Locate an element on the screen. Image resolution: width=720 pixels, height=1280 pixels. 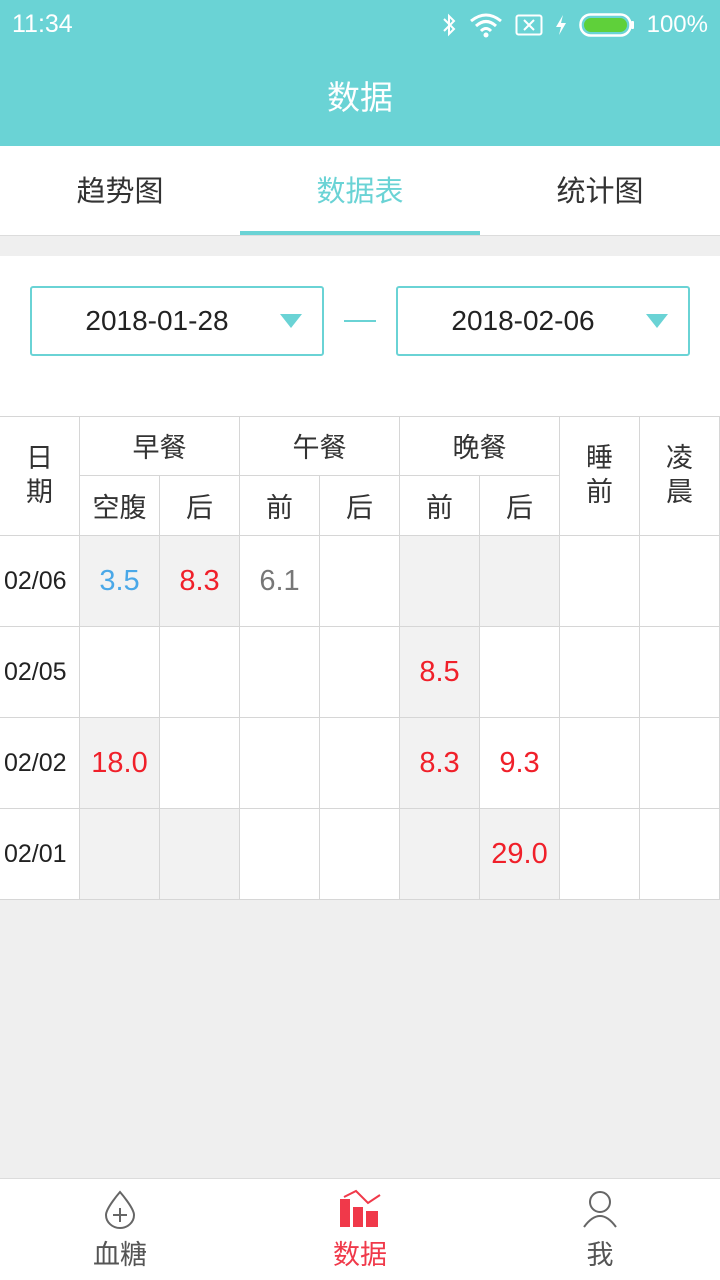
start-date-select: 2018-01-28 is located at coordinates (177, 321).